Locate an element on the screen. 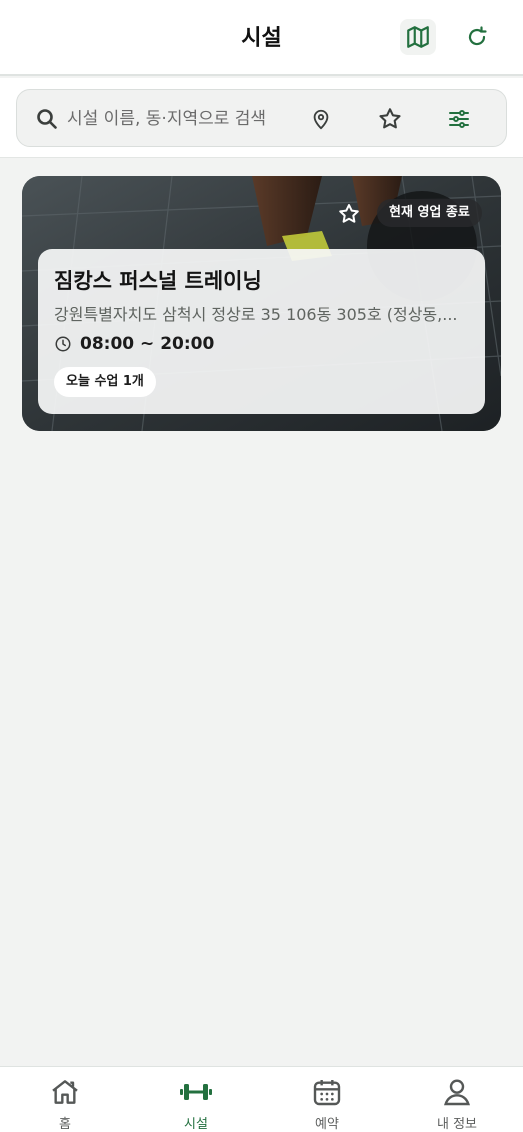 The image size is (523, 1132). filter-settings-button is located at coordinates (459, 119).